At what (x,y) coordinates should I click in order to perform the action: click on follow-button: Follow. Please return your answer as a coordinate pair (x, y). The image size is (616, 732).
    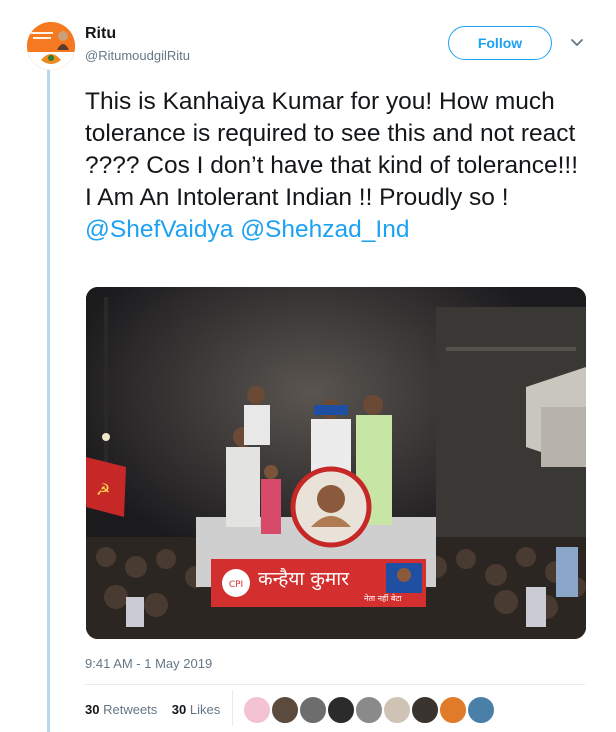
    Looking at the image, I should click on (500, 43).